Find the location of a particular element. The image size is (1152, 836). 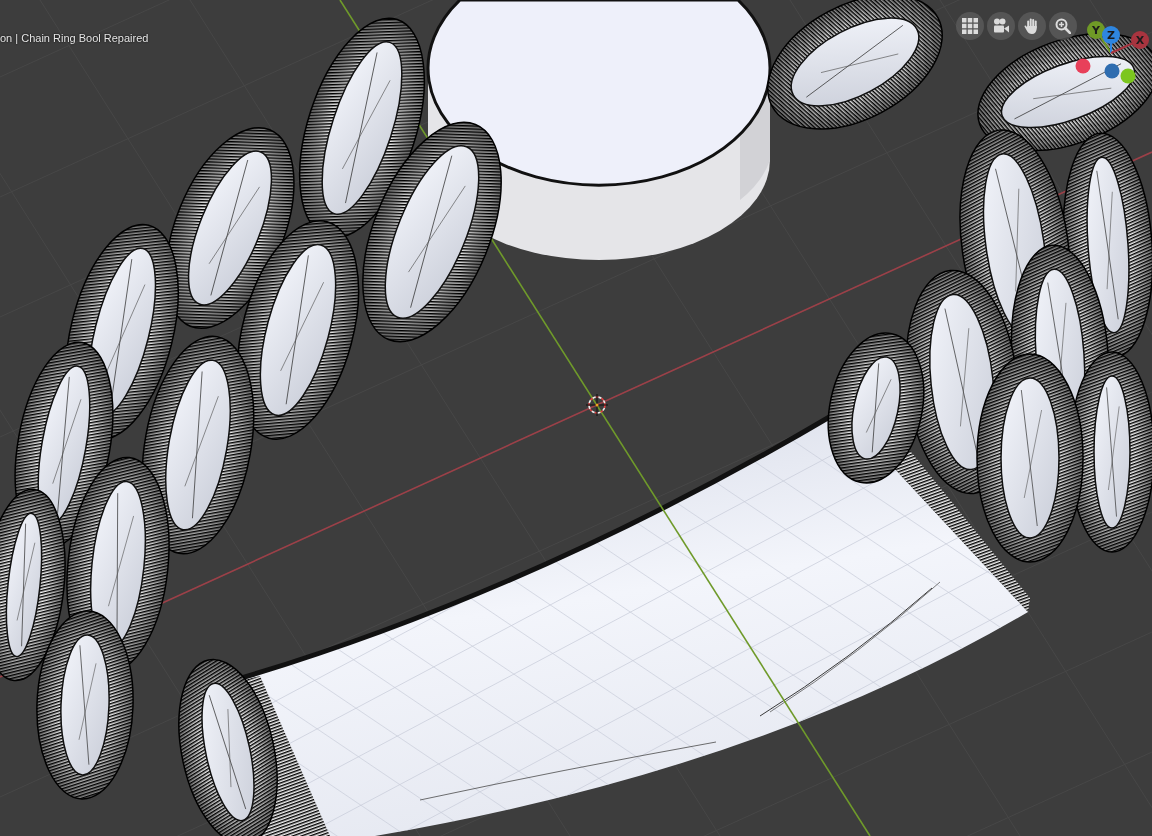

grid-button is located at coordinates (970, 26).